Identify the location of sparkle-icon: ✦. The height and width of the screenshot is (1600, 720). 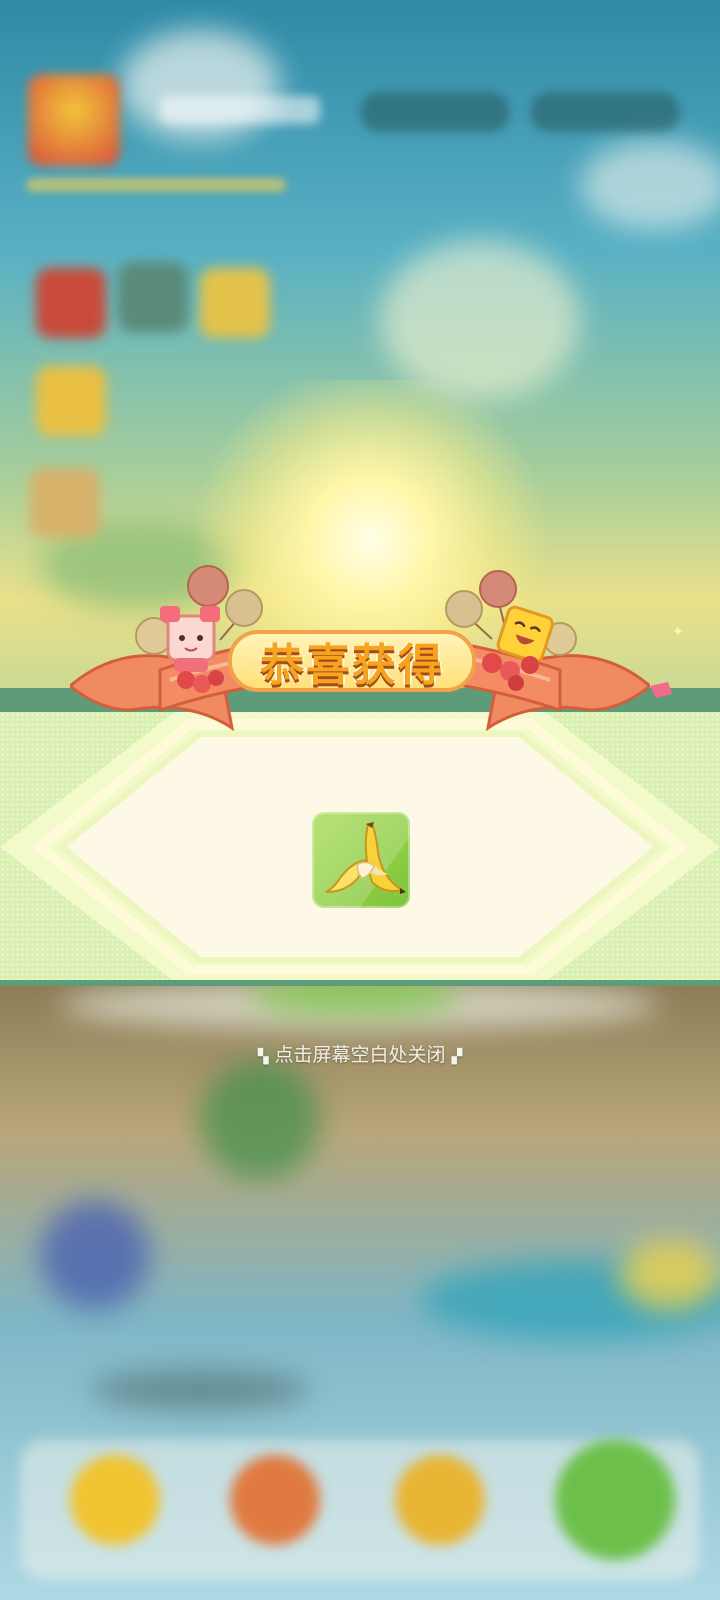
(678, 632).